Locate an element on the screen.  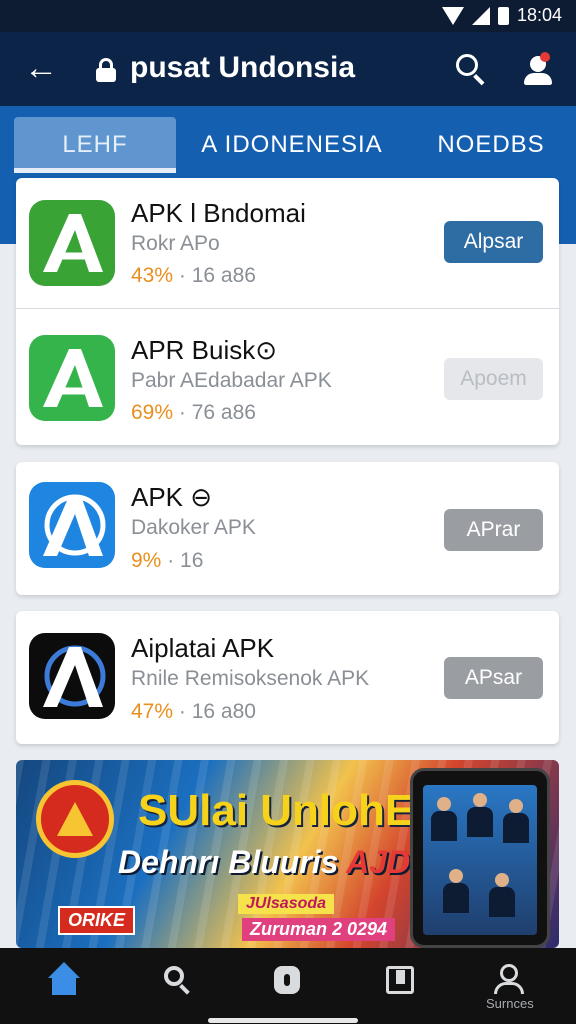
app-name: APR Buisk⊙ is located at coordinates (204, 350).